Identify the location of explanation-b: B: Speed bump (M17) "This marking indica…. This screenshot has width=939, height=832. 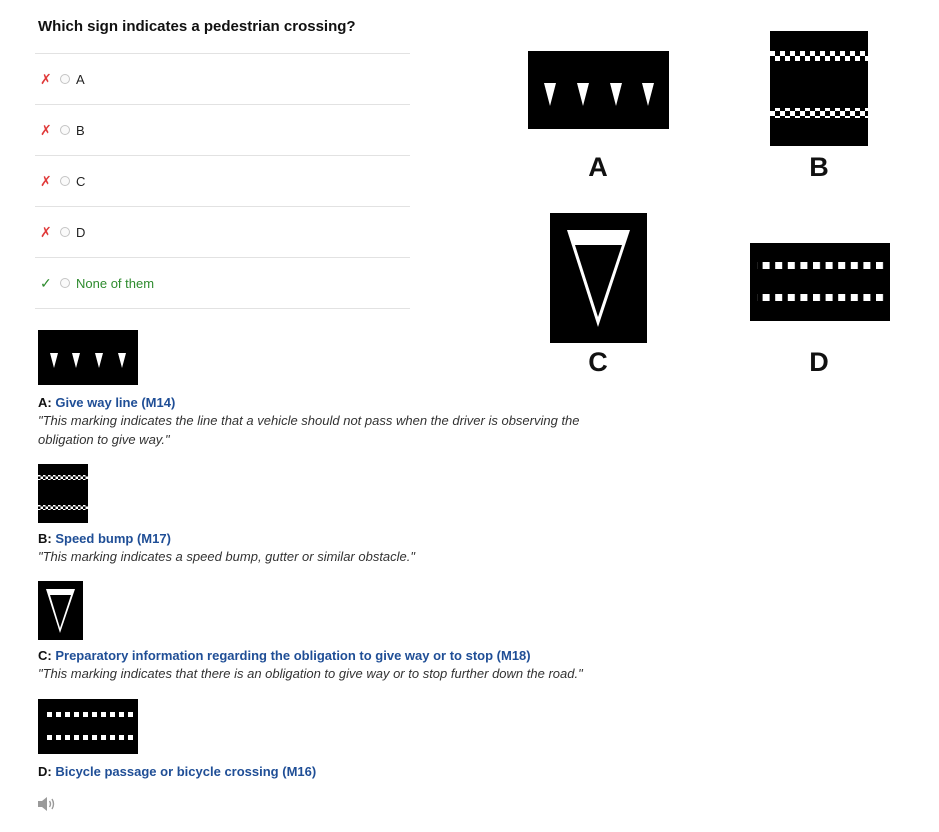
(338, 548).